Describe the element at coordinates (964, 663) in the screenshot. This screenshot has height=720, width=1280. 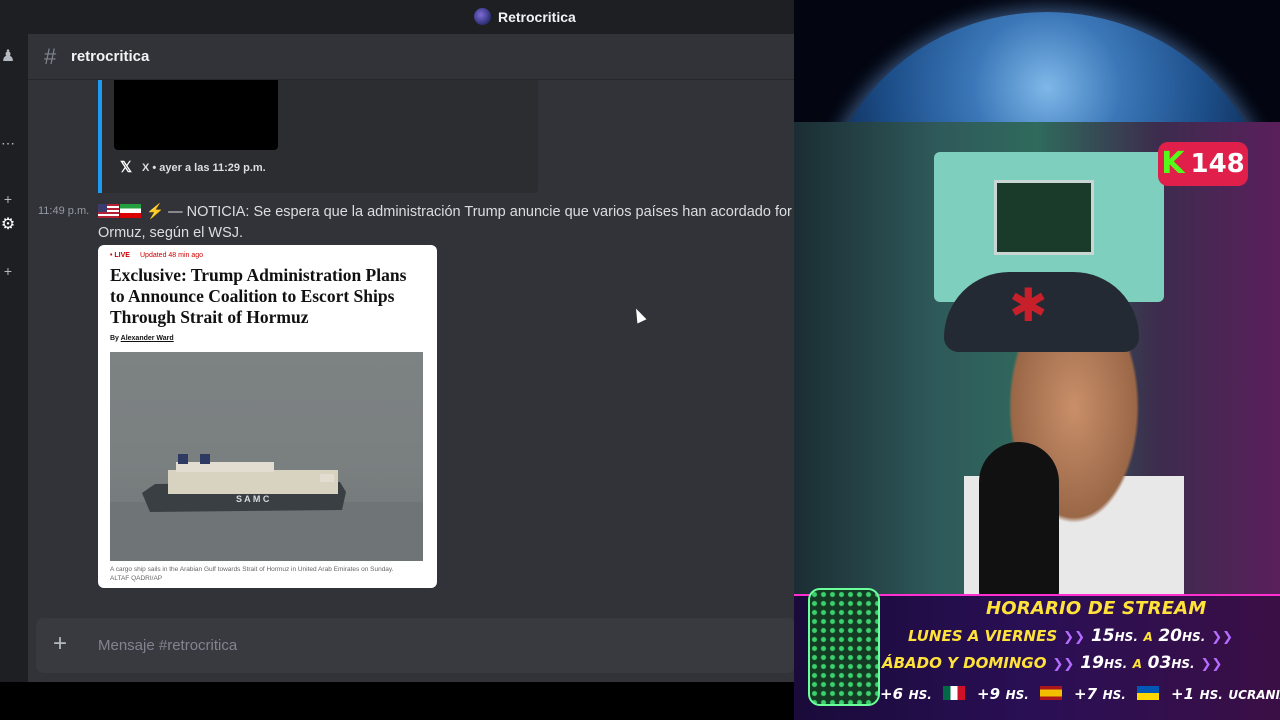
I see `schedule-days: ÁBADO Y DOMINGO` at that location.